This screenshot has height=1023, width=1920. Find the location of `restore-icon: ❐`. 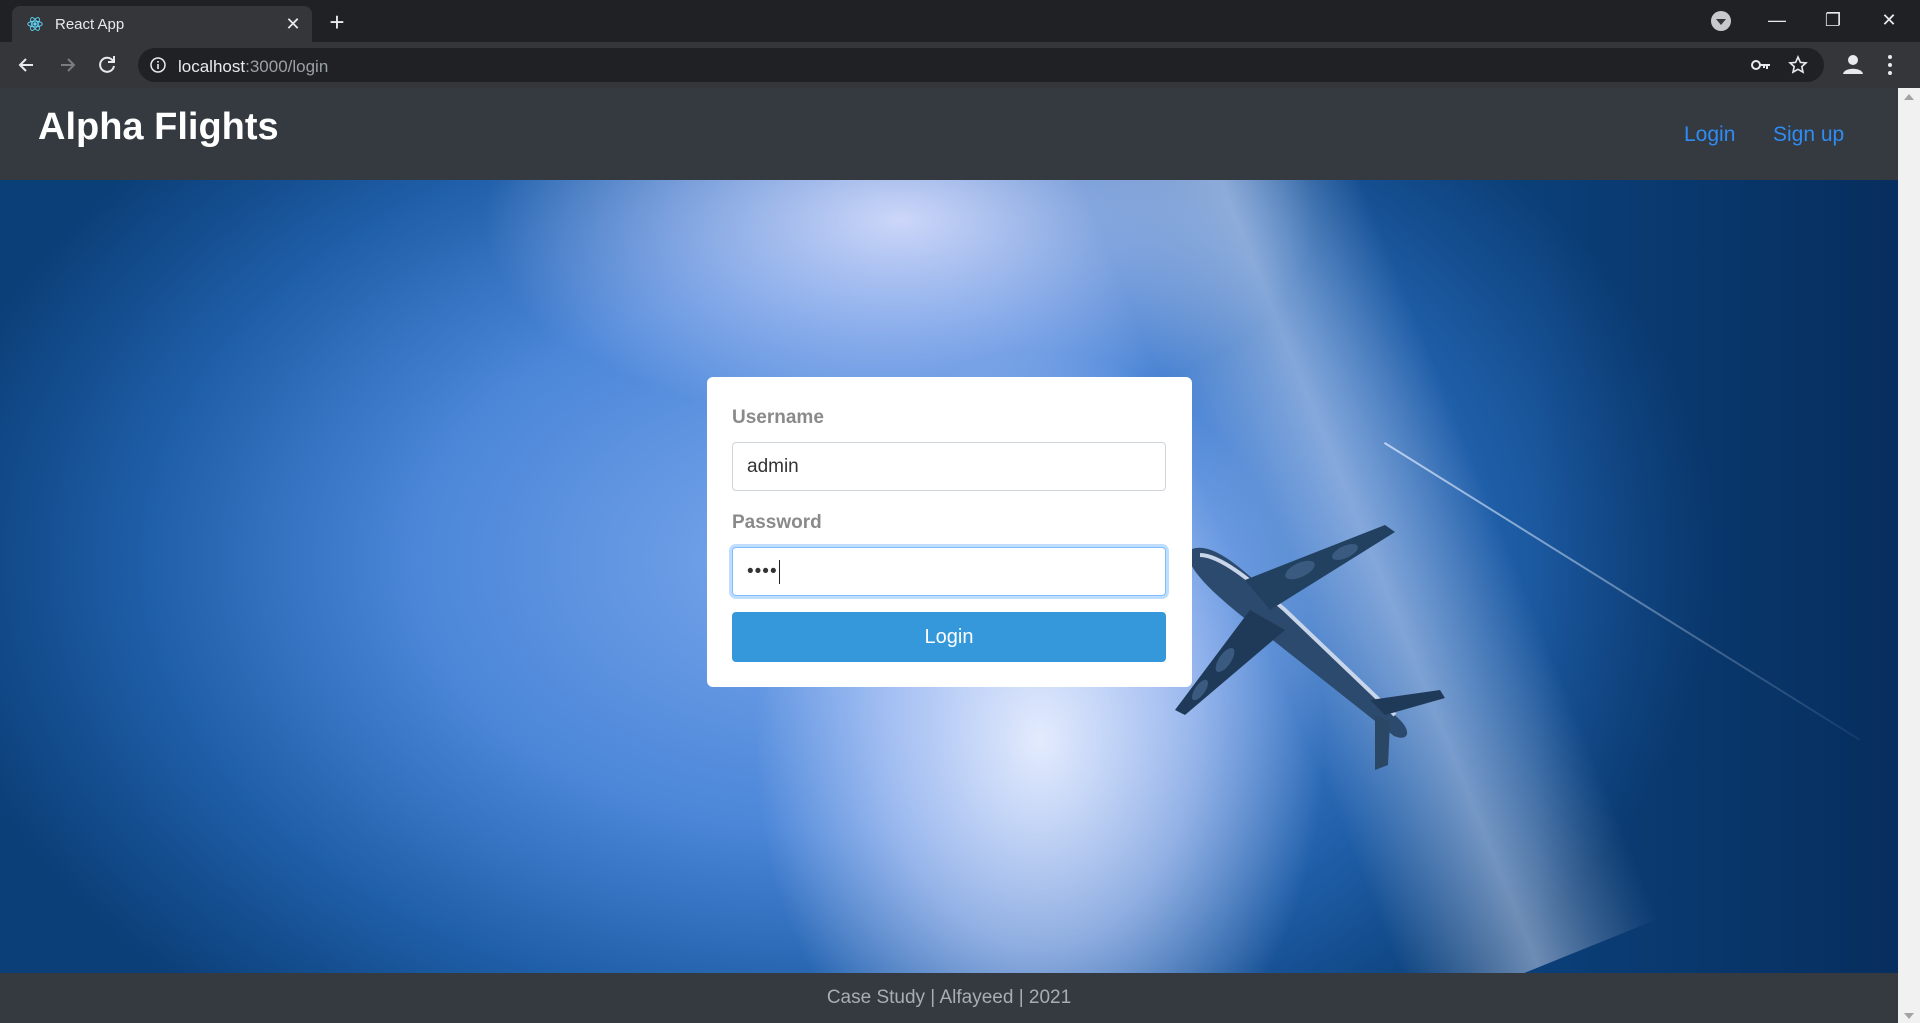

restore-icon: ❐ is located at coordinates (1833, 20).